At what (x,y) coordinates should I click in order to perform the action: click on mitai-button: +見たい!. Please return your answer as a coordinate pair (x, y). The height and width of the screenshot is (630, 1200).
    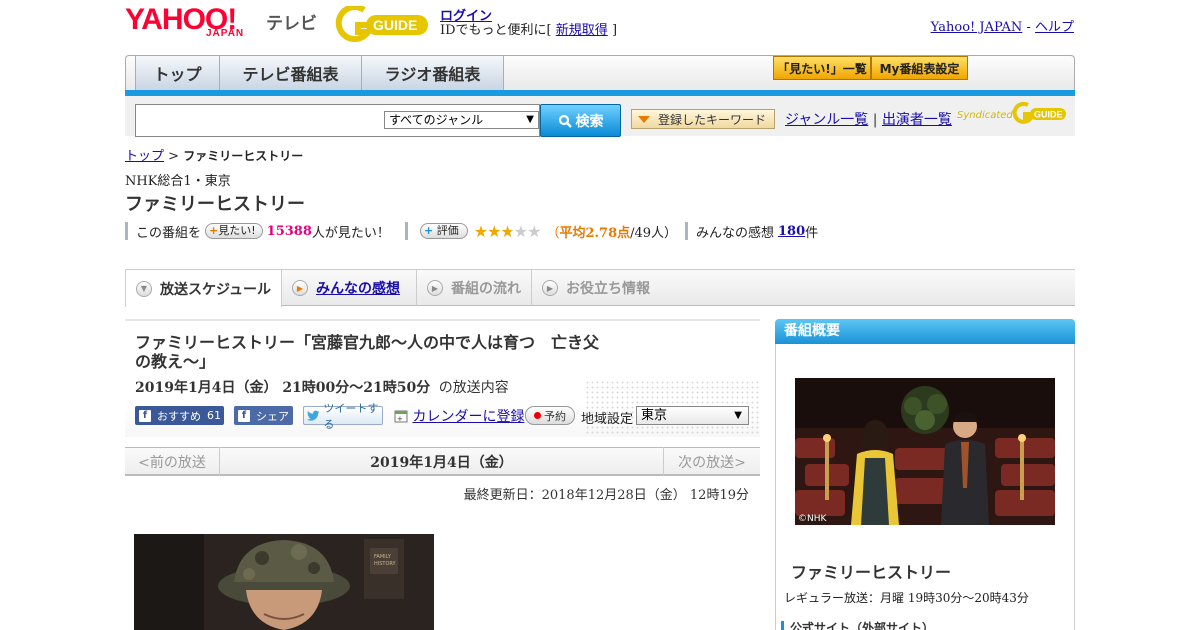
    Looking at the image, I should click on (234, 231).